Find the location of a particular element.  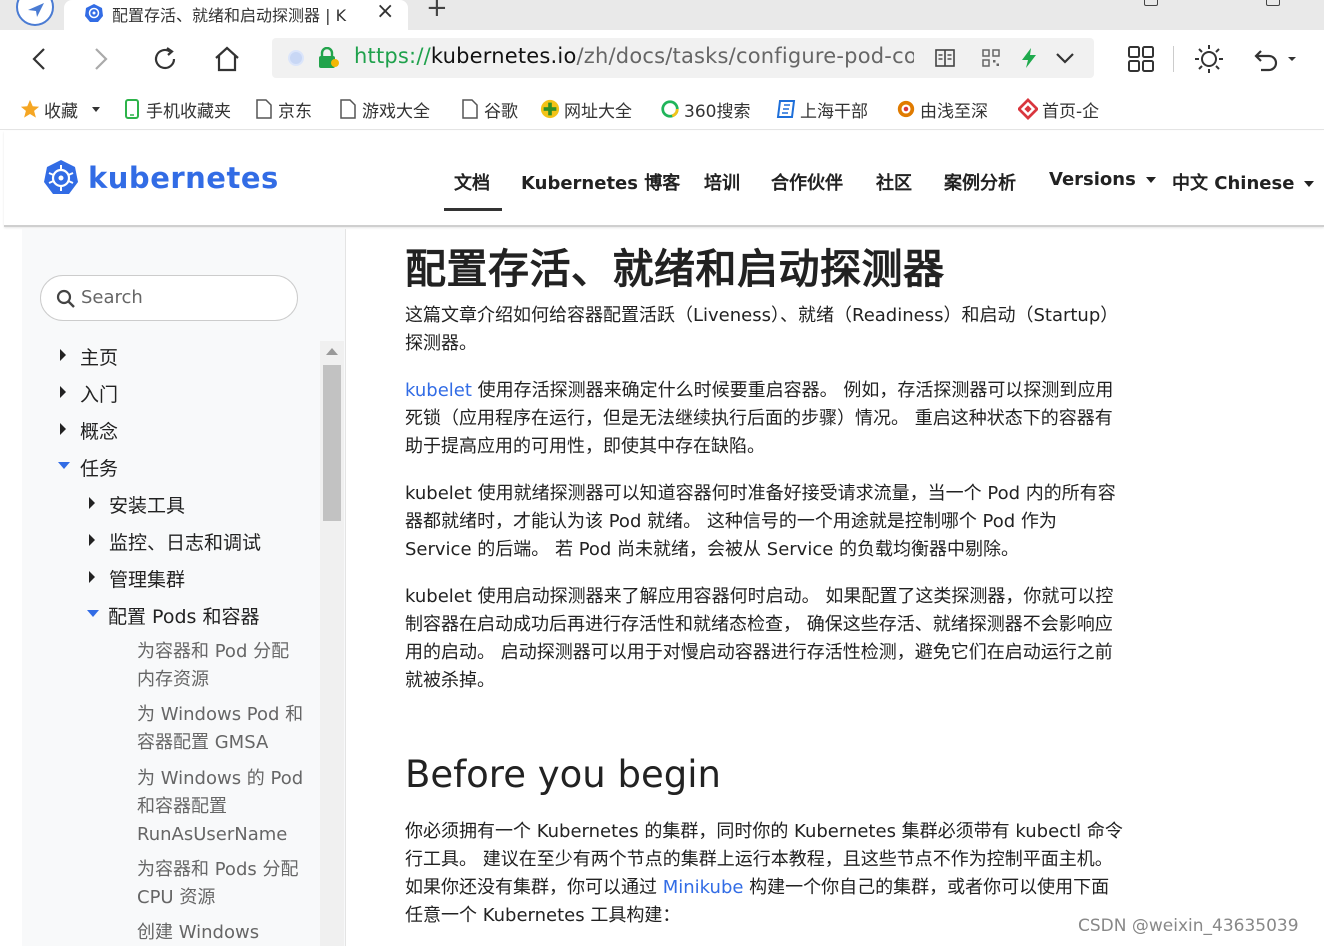

kubernetes-logo: kubernetes is located at coordinates (160, 178).